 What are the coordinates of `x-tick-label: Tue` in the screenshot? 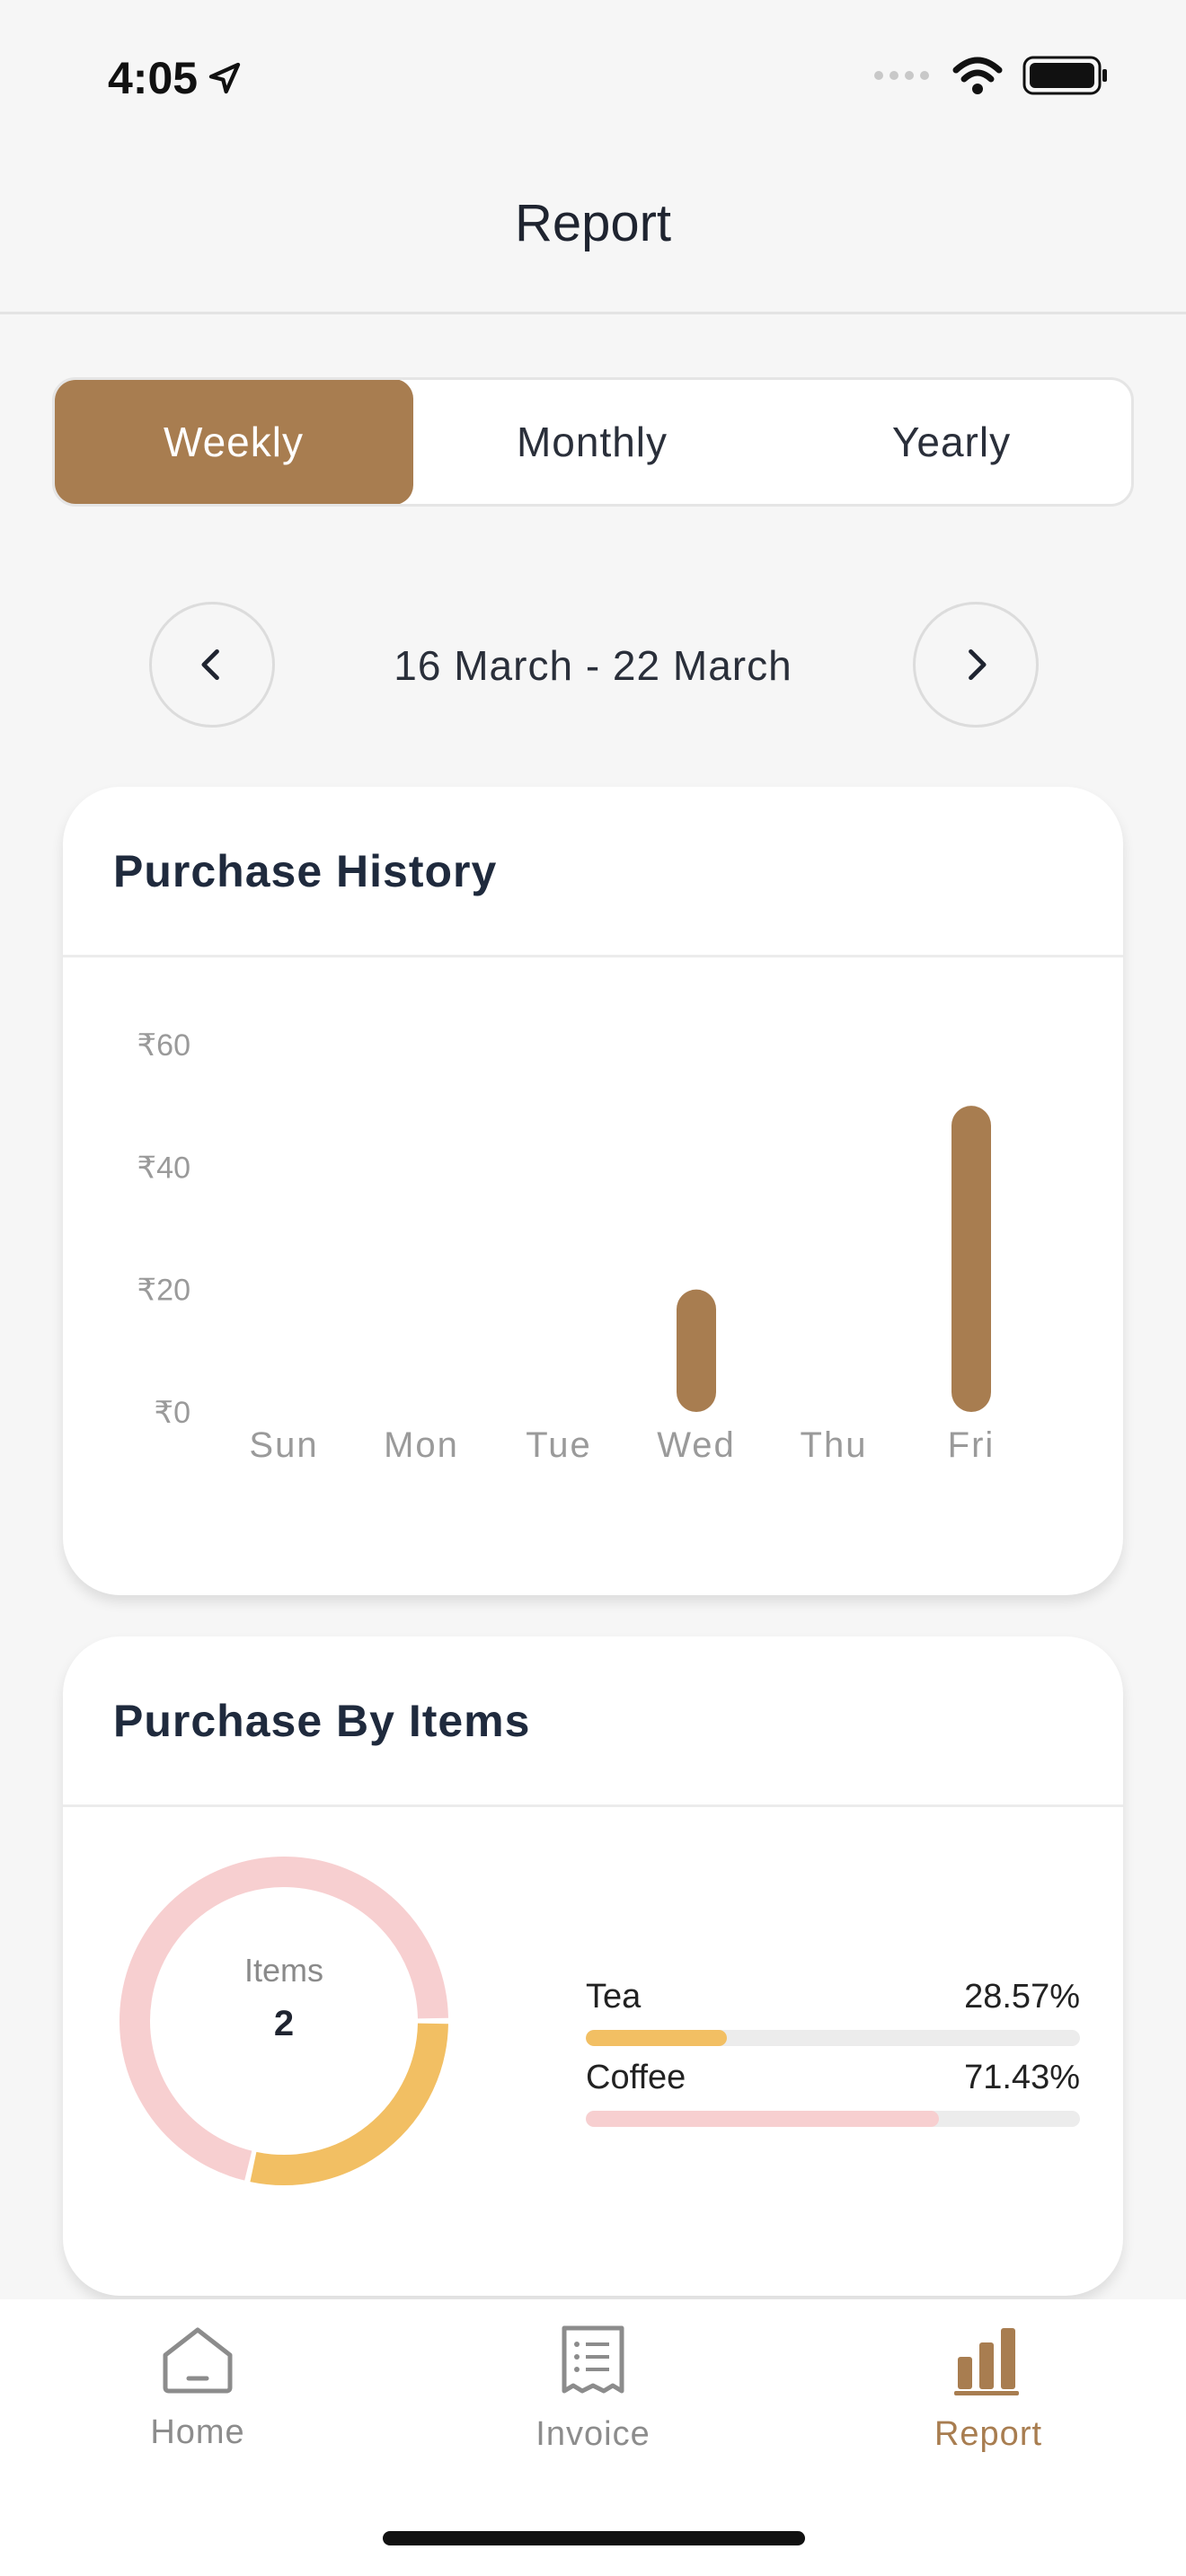 It's located at (558, 1445).